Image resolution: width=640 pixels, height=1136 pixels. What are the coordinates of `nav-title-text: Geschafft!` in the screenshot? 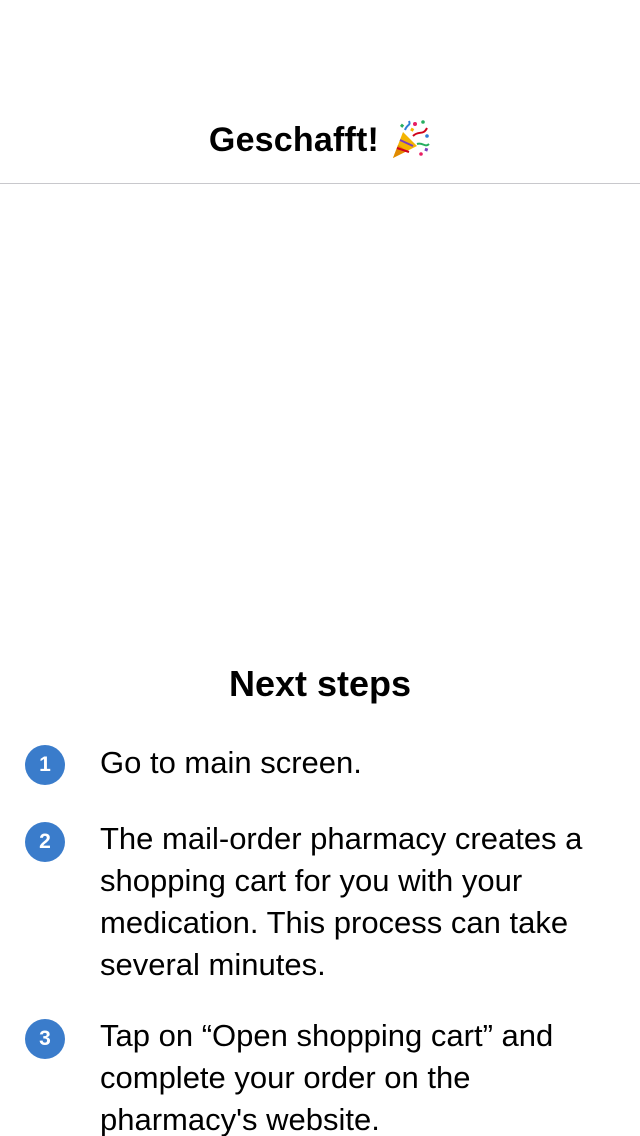 It's located at (294, 139).